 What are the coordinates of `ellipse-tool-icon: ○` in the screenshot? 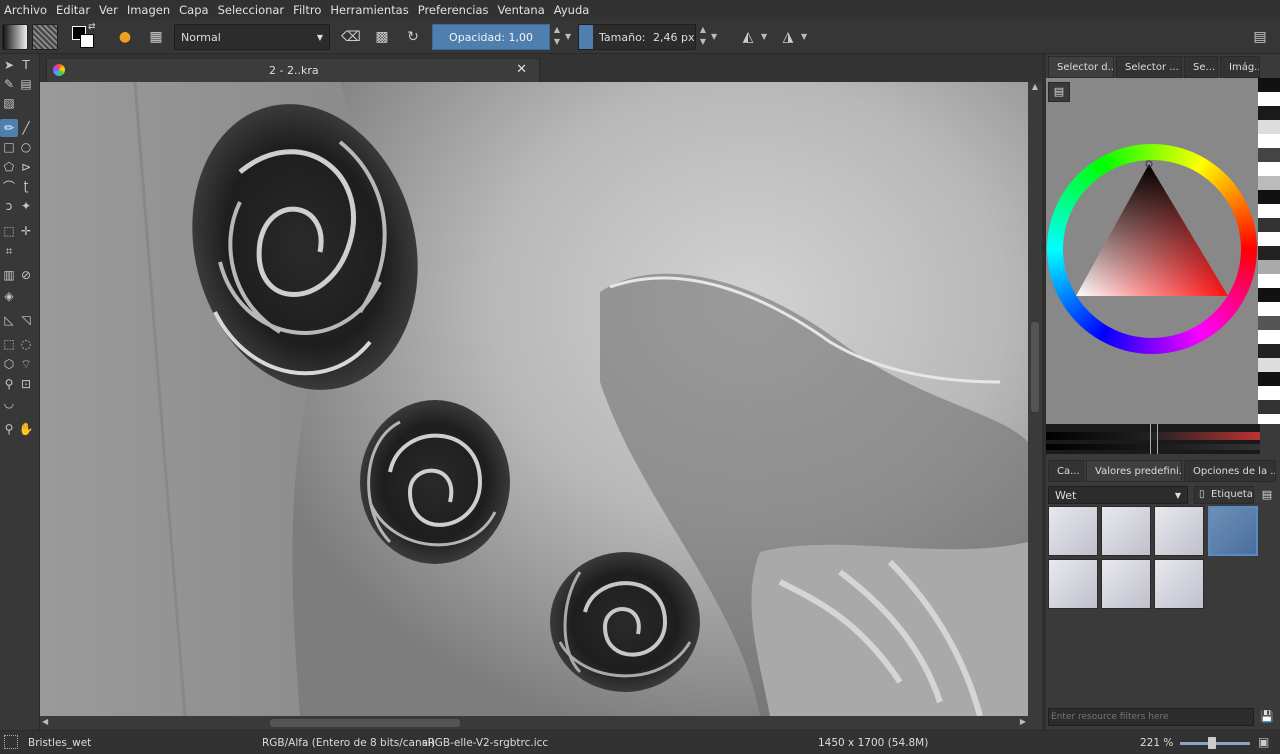 It's located at (26, 147).